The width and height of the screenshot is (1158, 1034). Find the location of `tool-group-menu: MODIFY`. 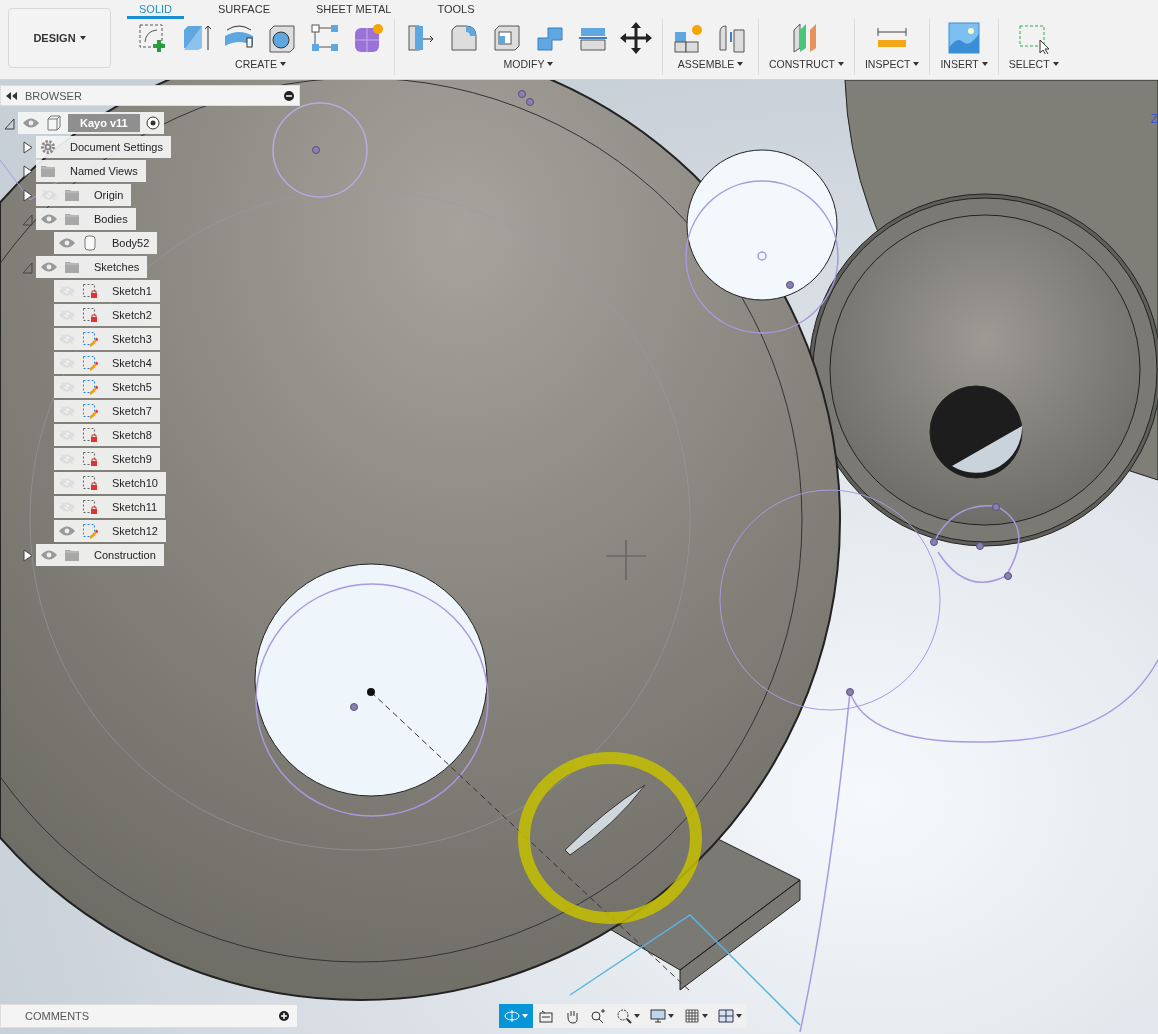

tool-group-menu: MODIFY is located at coordinates (528, 64).